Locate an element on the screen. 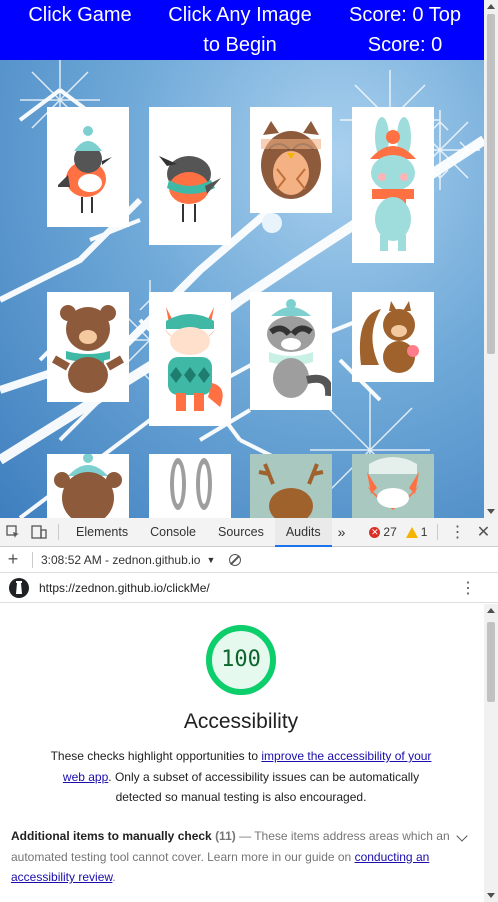  report-menu-icon: ⋮ is located at coordinates (468, 588).